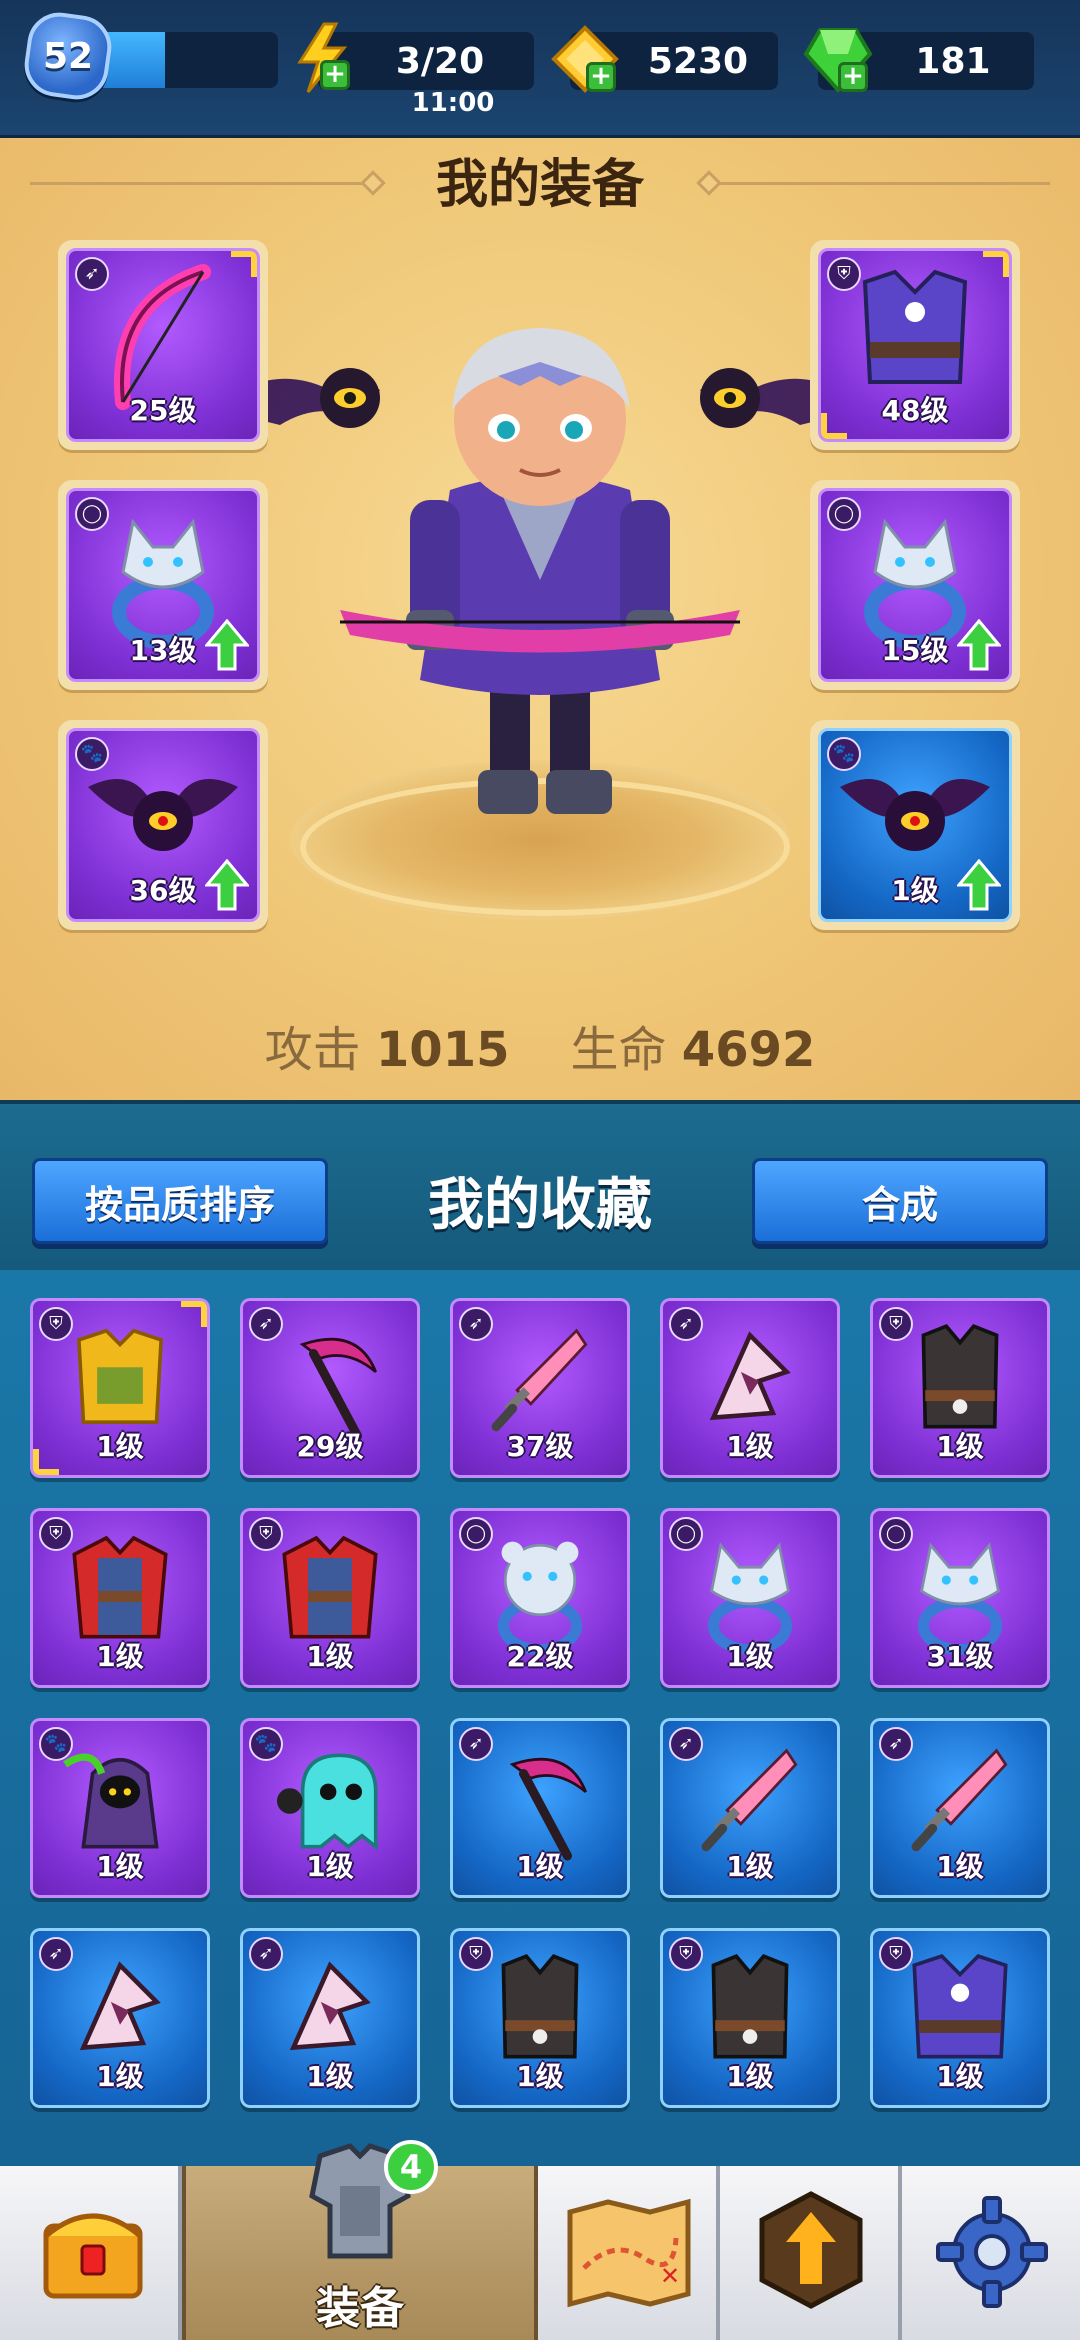 The height and width of the screenshot is (2340, 1080). I want to click on equip-slot-armor: ⛨ 48级, so click(915, 345).